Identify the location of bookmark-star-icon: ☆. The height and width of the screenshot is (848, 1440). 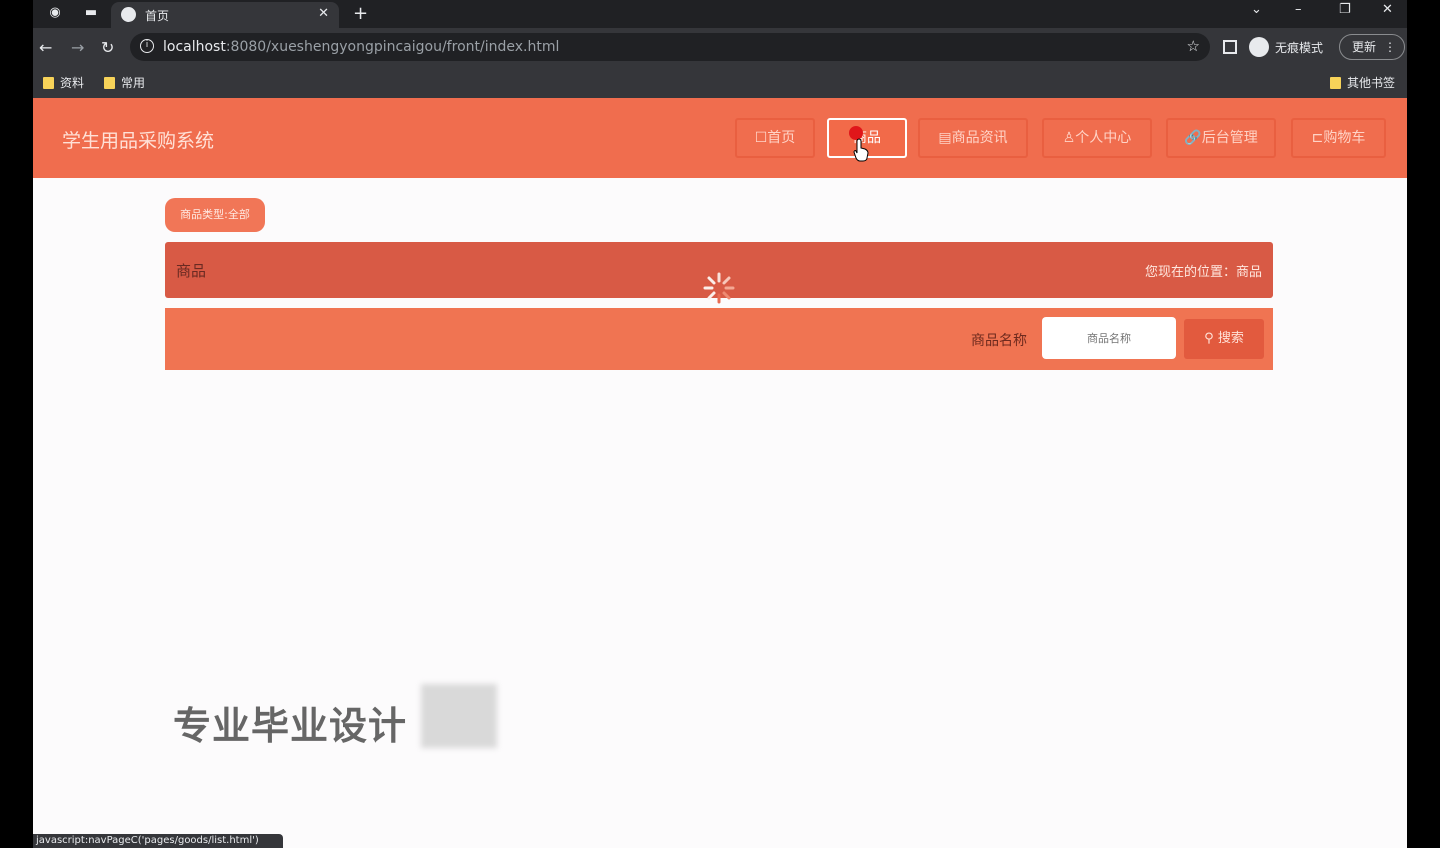
(1193, 46).